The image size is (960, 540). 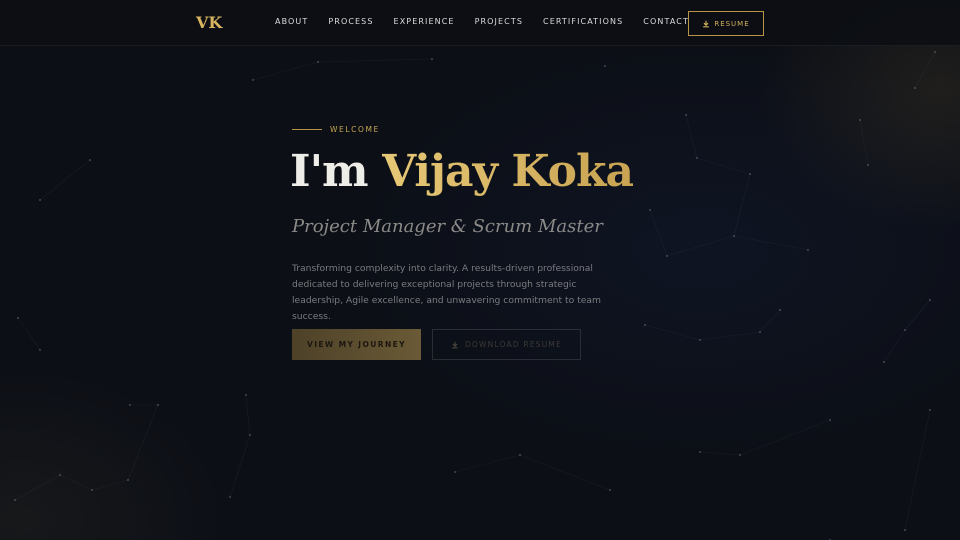 What do you see at coordinates (356, 344) in the screenshot?
I see `view-journey-button: VIEW MY JOURNEY` at bounding box center [356, 344].